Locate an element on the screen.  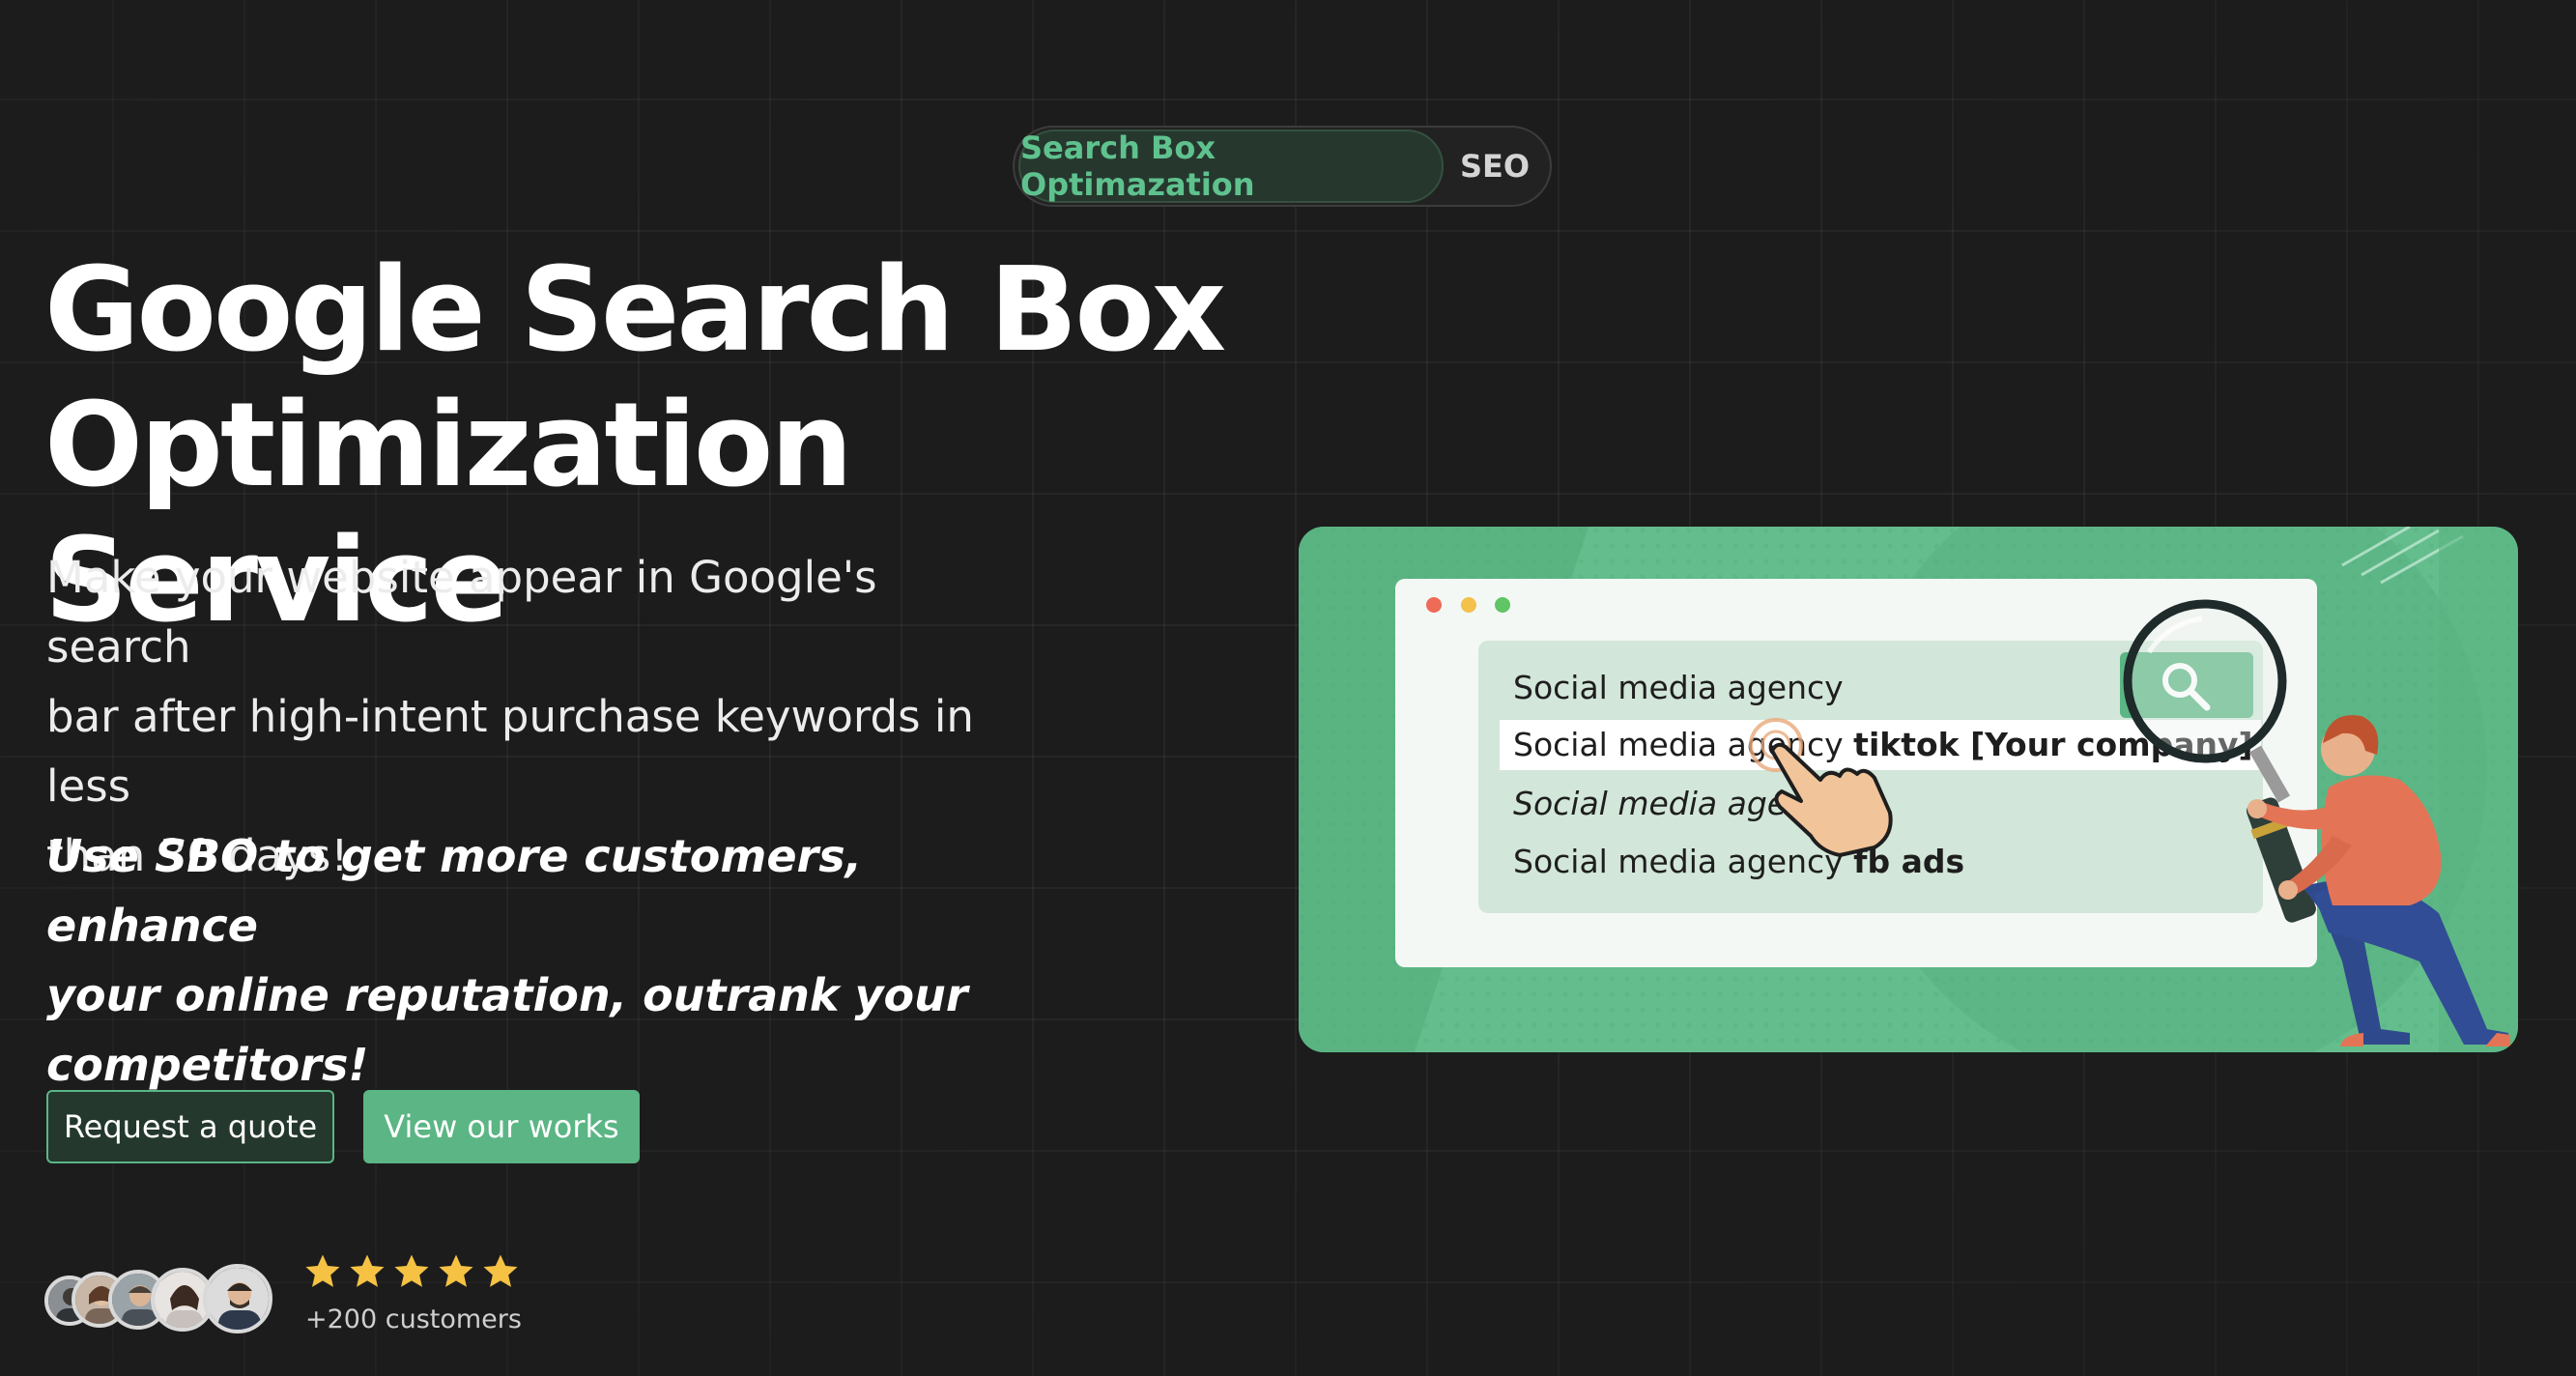
tab-search-box-optimization: Search Box Optimazation is located at coordinates (1231, 166).